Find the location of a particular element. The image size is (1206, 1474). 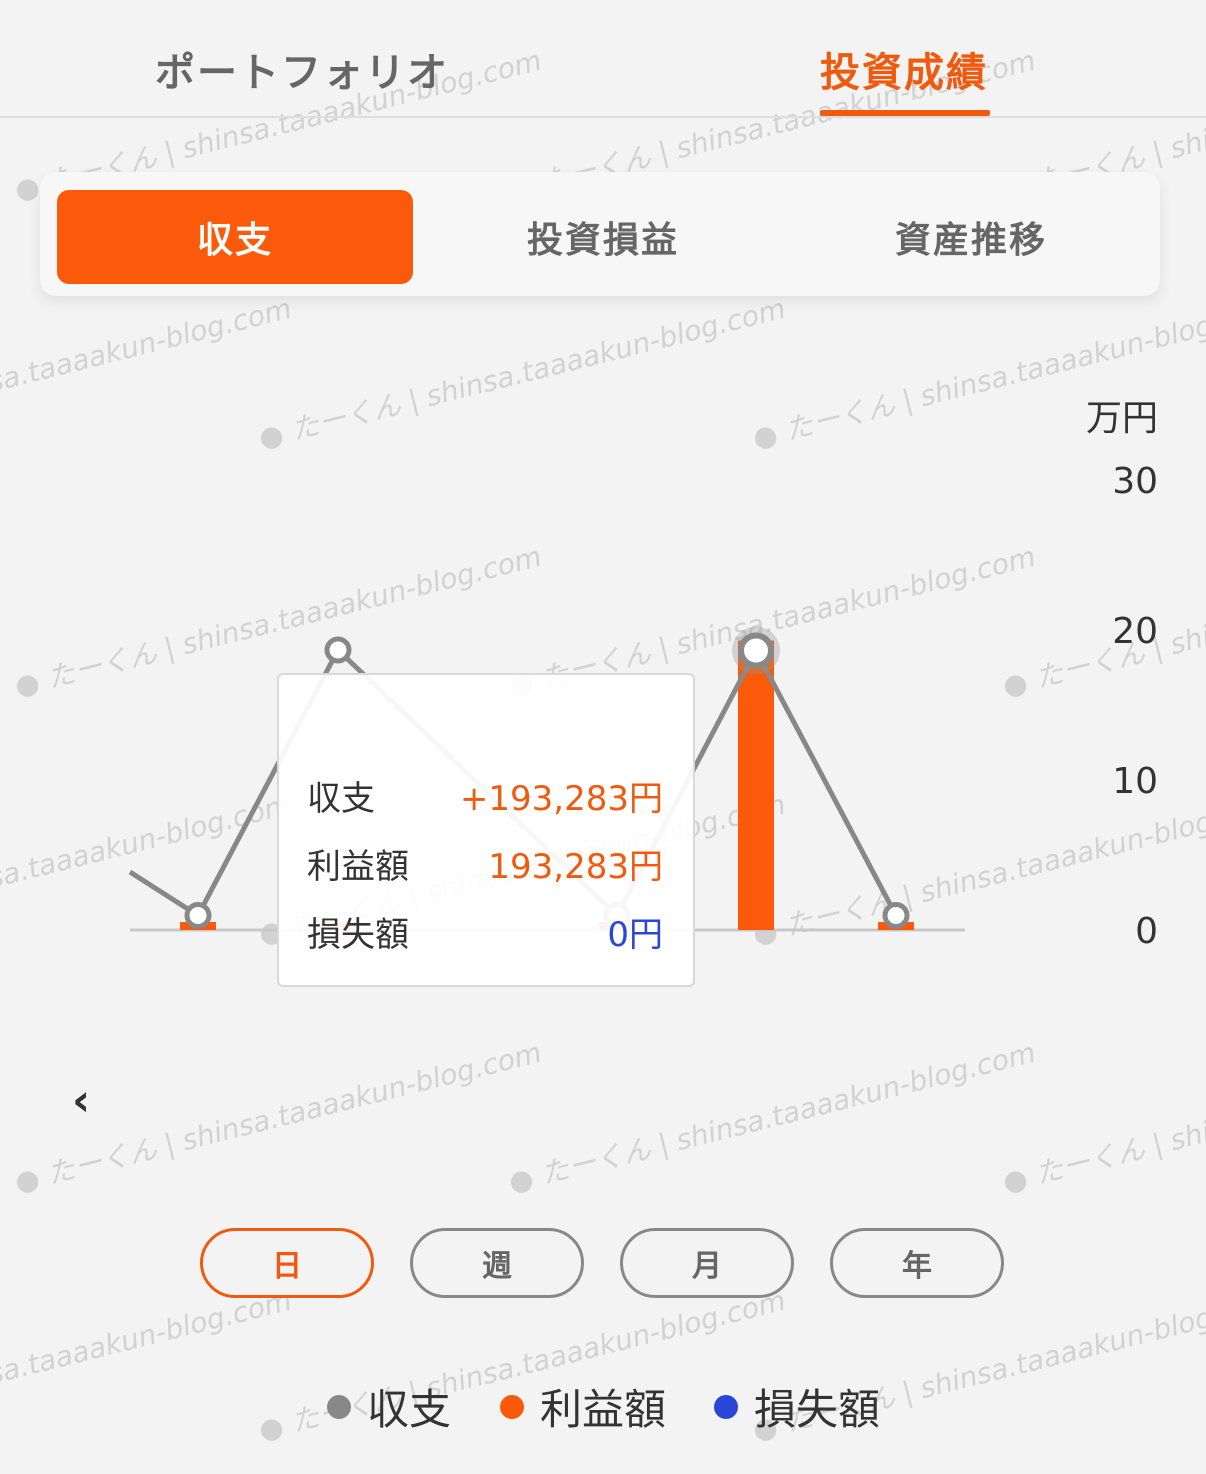

y-axis-unit: 万円 is located at coordinates (1122, 418).